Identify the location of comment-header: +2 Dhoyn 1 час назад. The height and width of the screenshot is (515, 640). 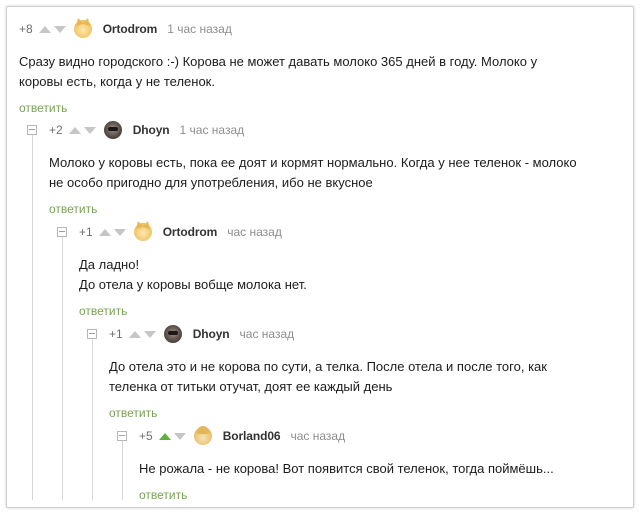
(146, 130).